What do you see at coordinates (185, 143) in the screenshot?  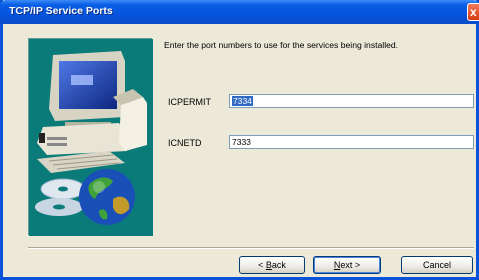 I see `icnetd-label: ICNETD` at bounding box center [185, 143].